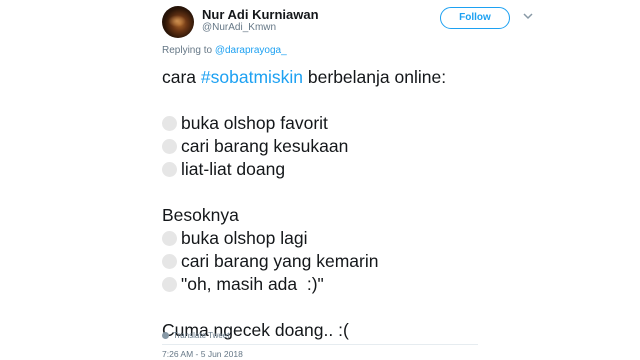 This screenshot has width=640, height=360. What do you see at coordinates (233, 169) in the screenshot?
I see `list-item-text: liat-liat doang` at bounding box center [233, 169].